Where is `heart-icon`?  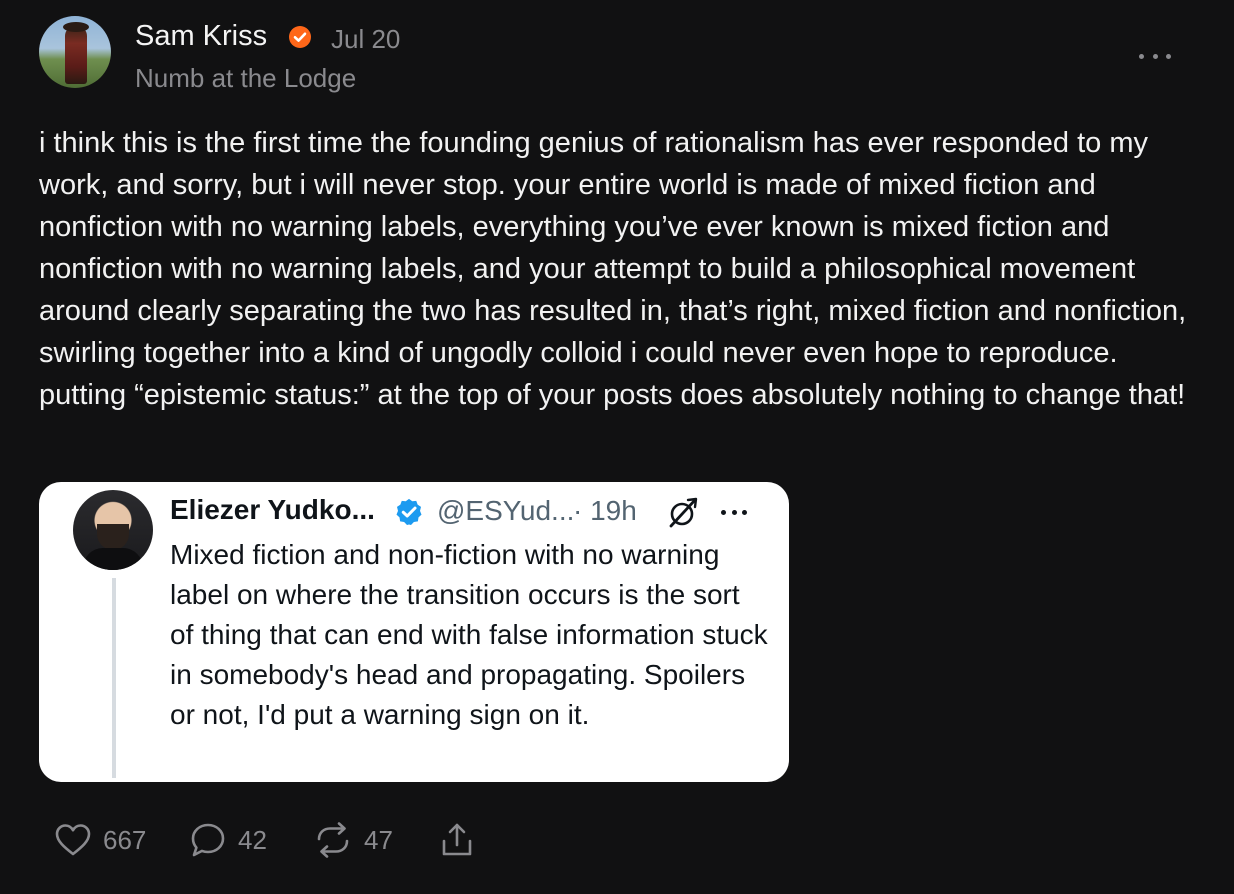 heart-icon is located at coordinates (73, 840).